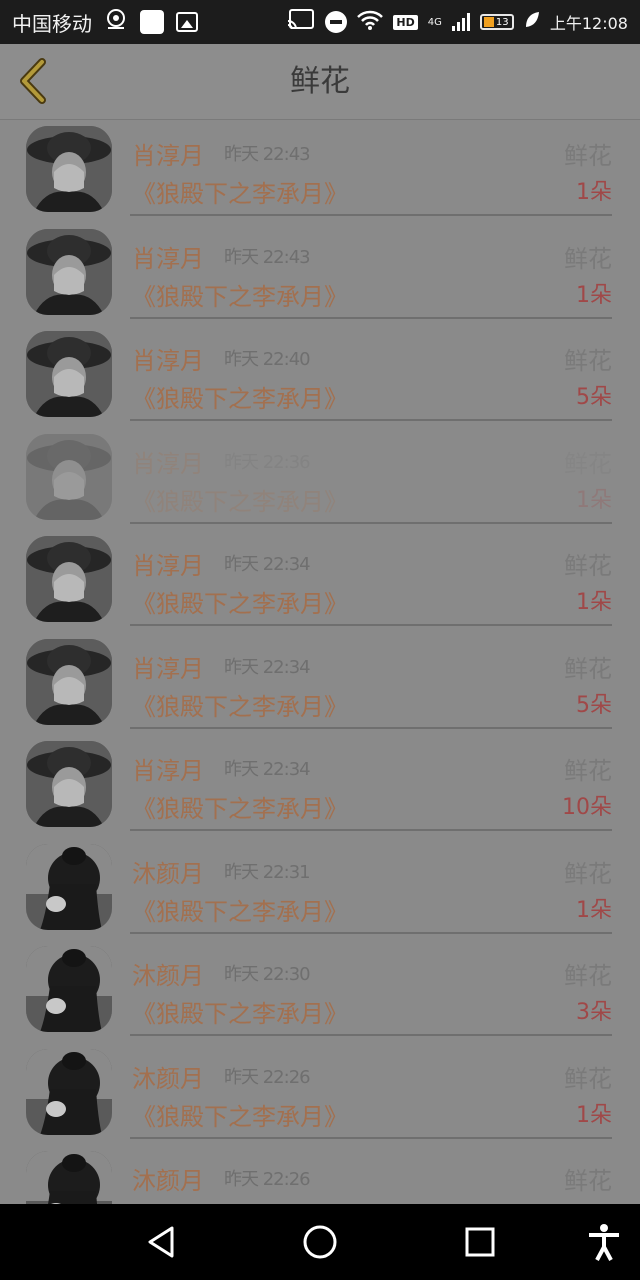 The image size is (640, 1280). Describe the element at coordinates (434, 22) in the screenshot. I see `network-type: 4G` at that location.